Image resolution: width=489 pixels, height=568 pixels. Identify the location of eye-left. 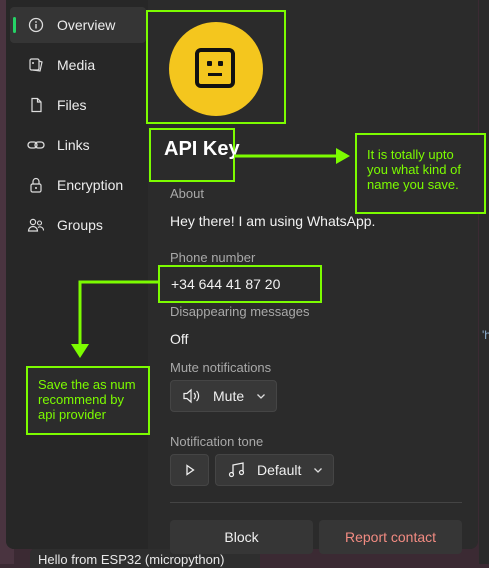
(209, 63).